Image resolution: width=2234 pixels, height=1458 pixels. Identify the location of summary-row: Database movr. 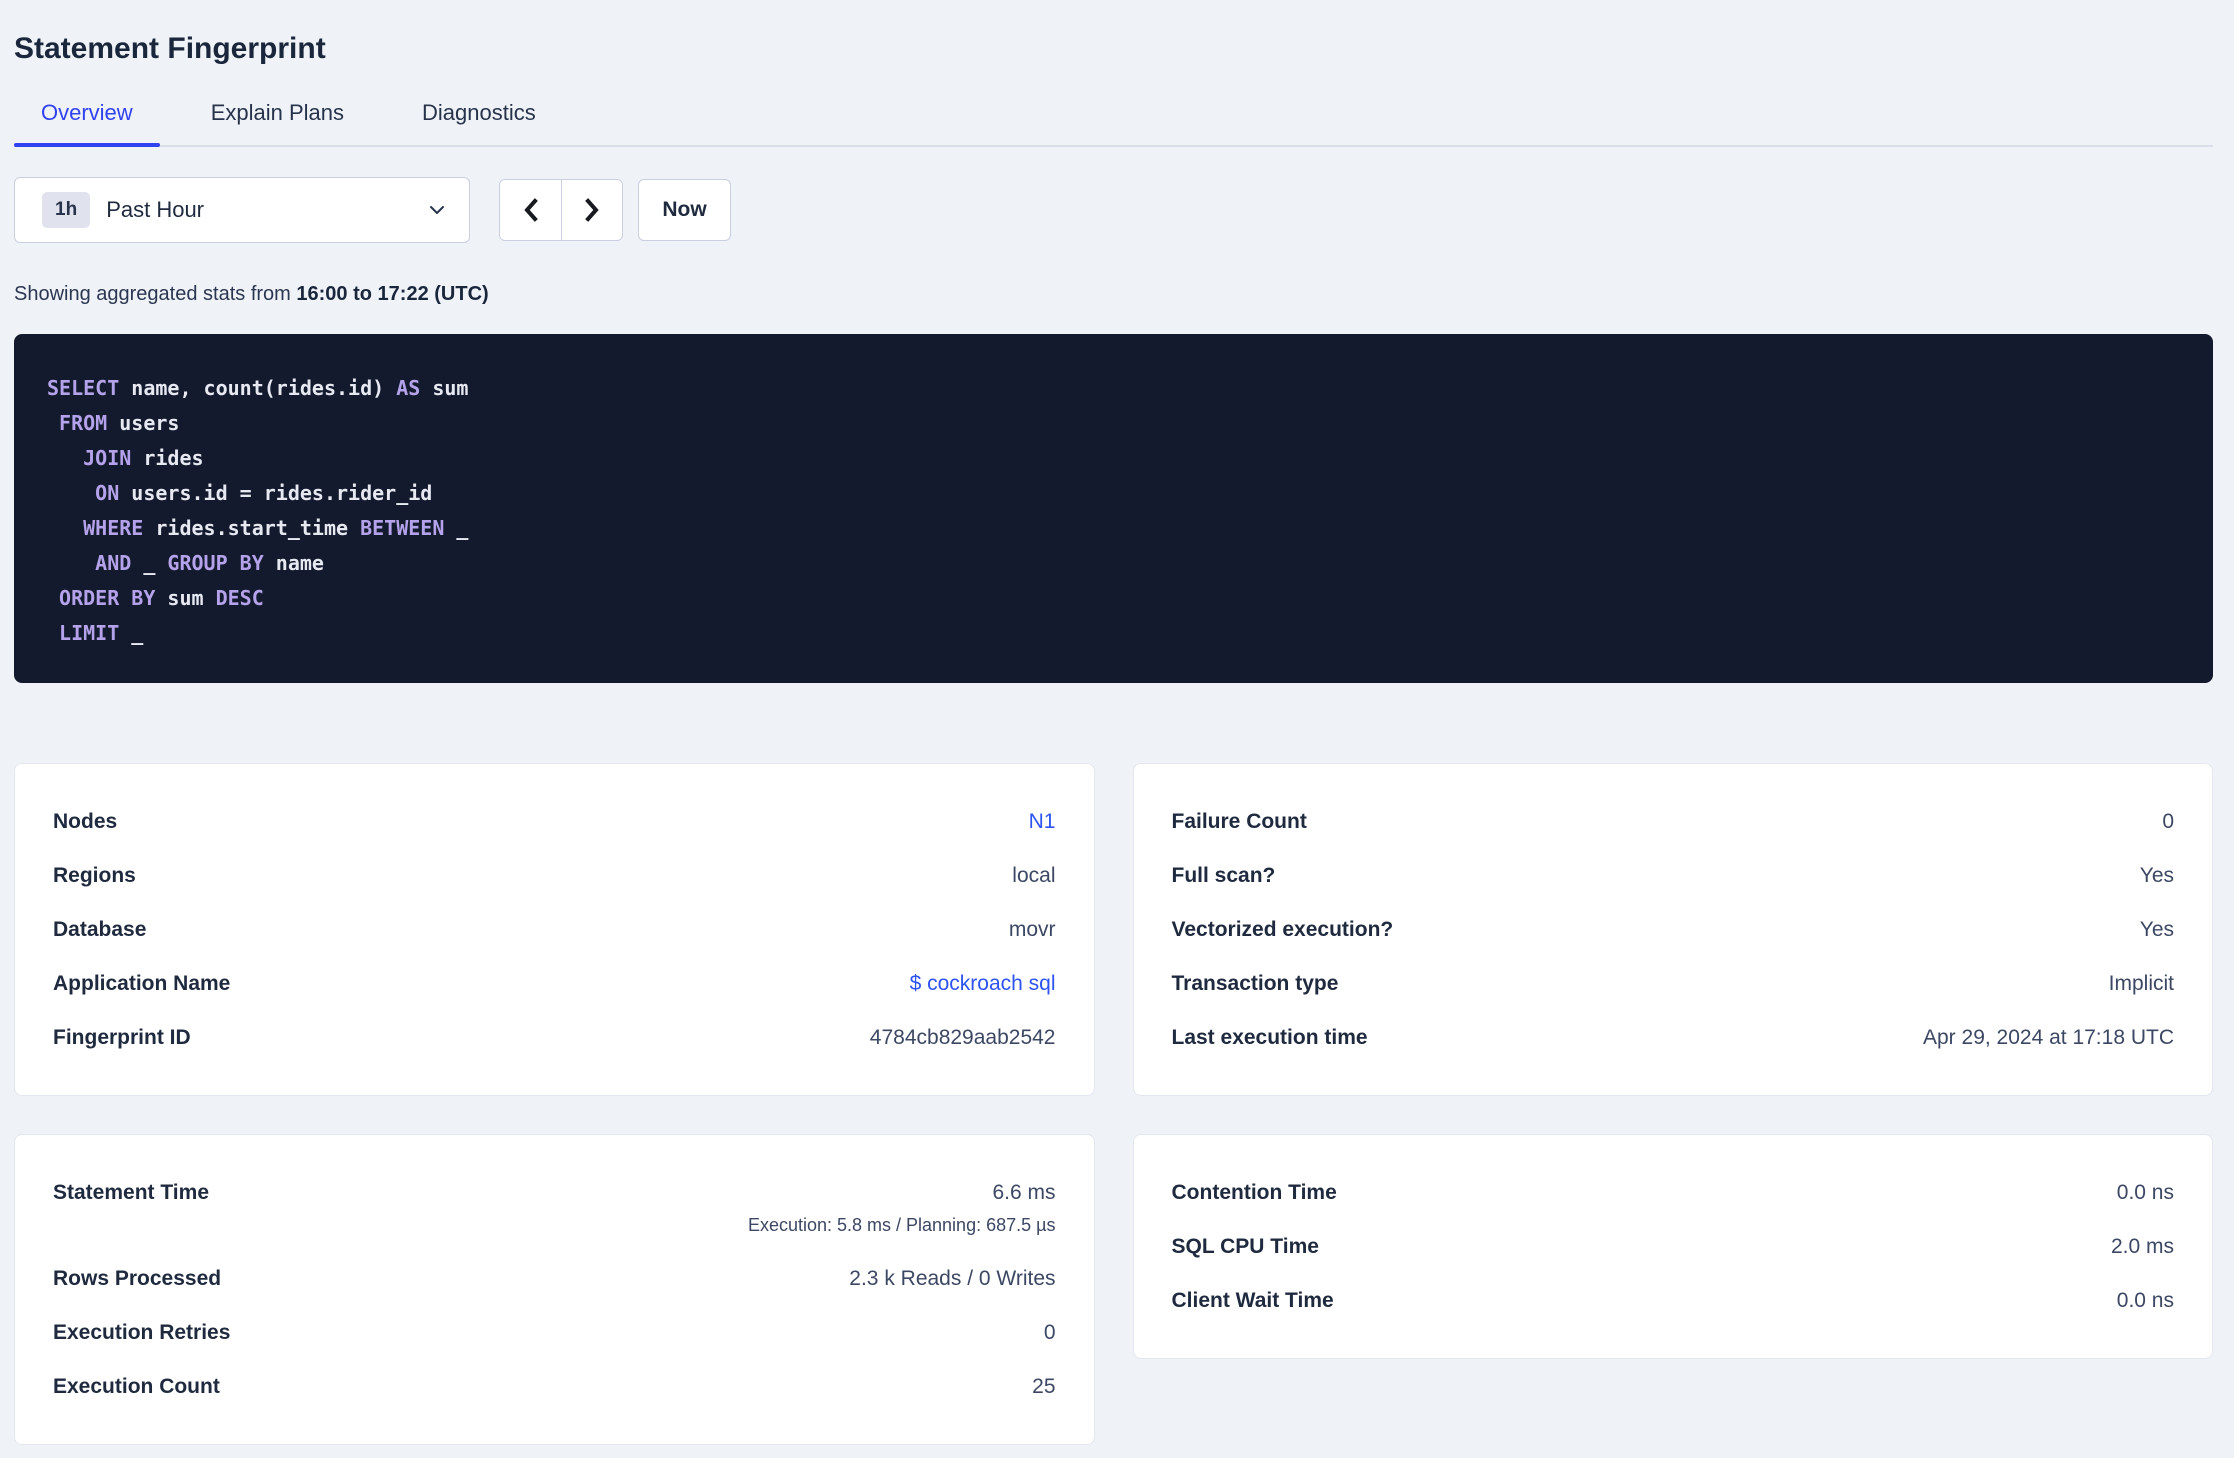
(554, 930).